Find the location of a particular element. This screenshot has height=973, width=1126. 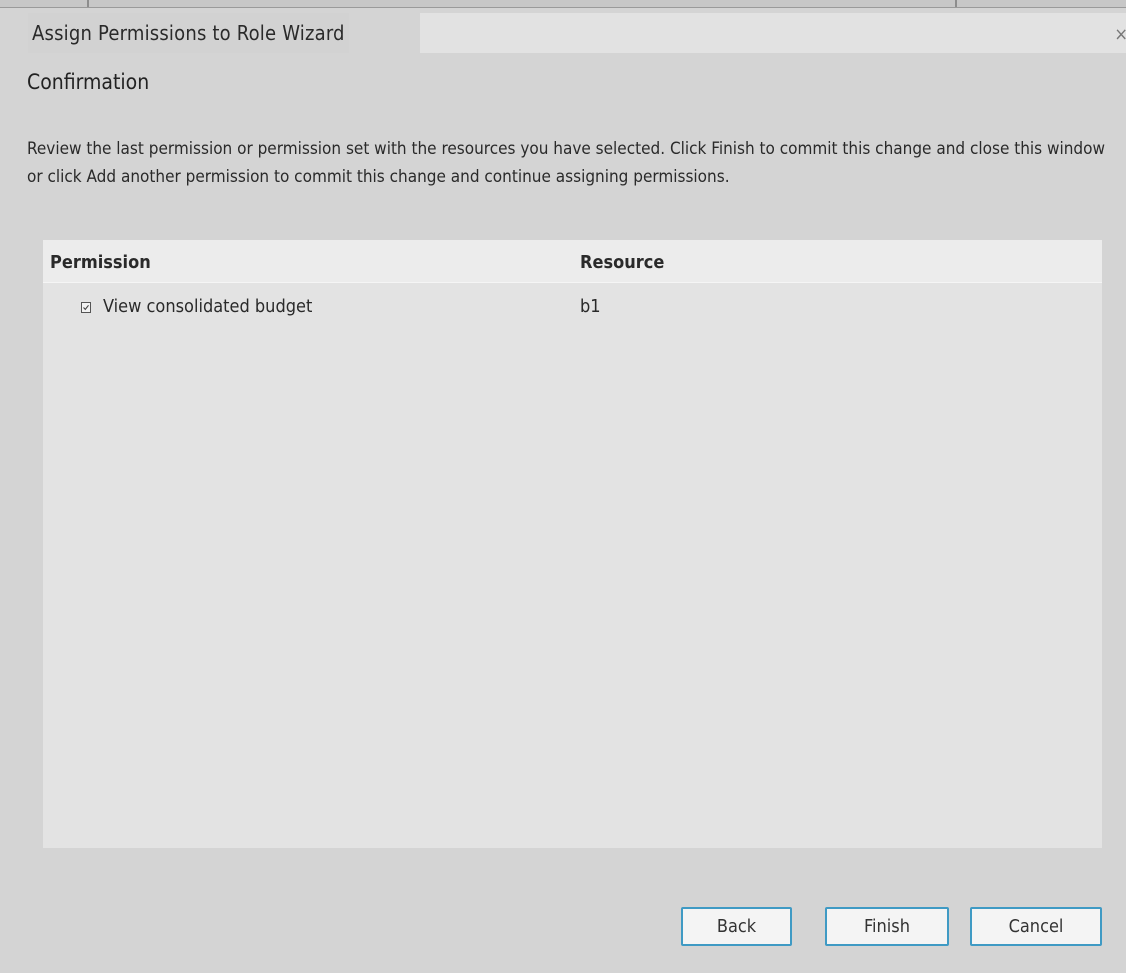

permission-cell: View consolidated budget is located at coordinates (208, 306).